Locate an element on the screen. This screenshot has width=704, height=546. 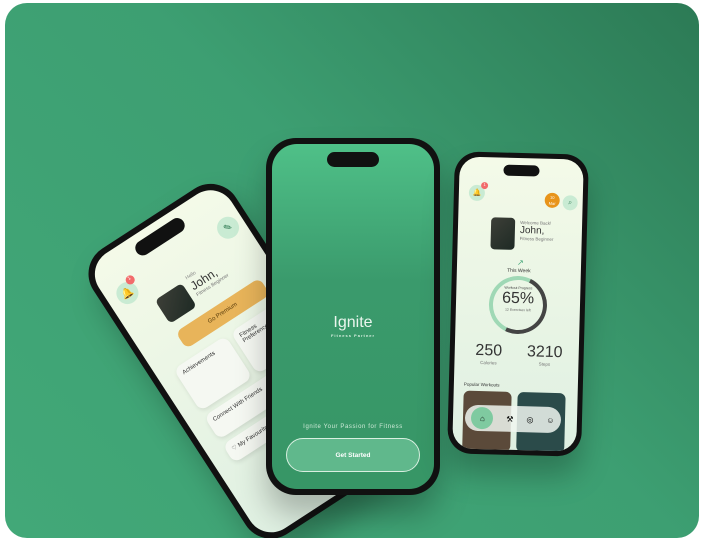
user-level: Fitness Beginner is located at coordinates (536, 239).